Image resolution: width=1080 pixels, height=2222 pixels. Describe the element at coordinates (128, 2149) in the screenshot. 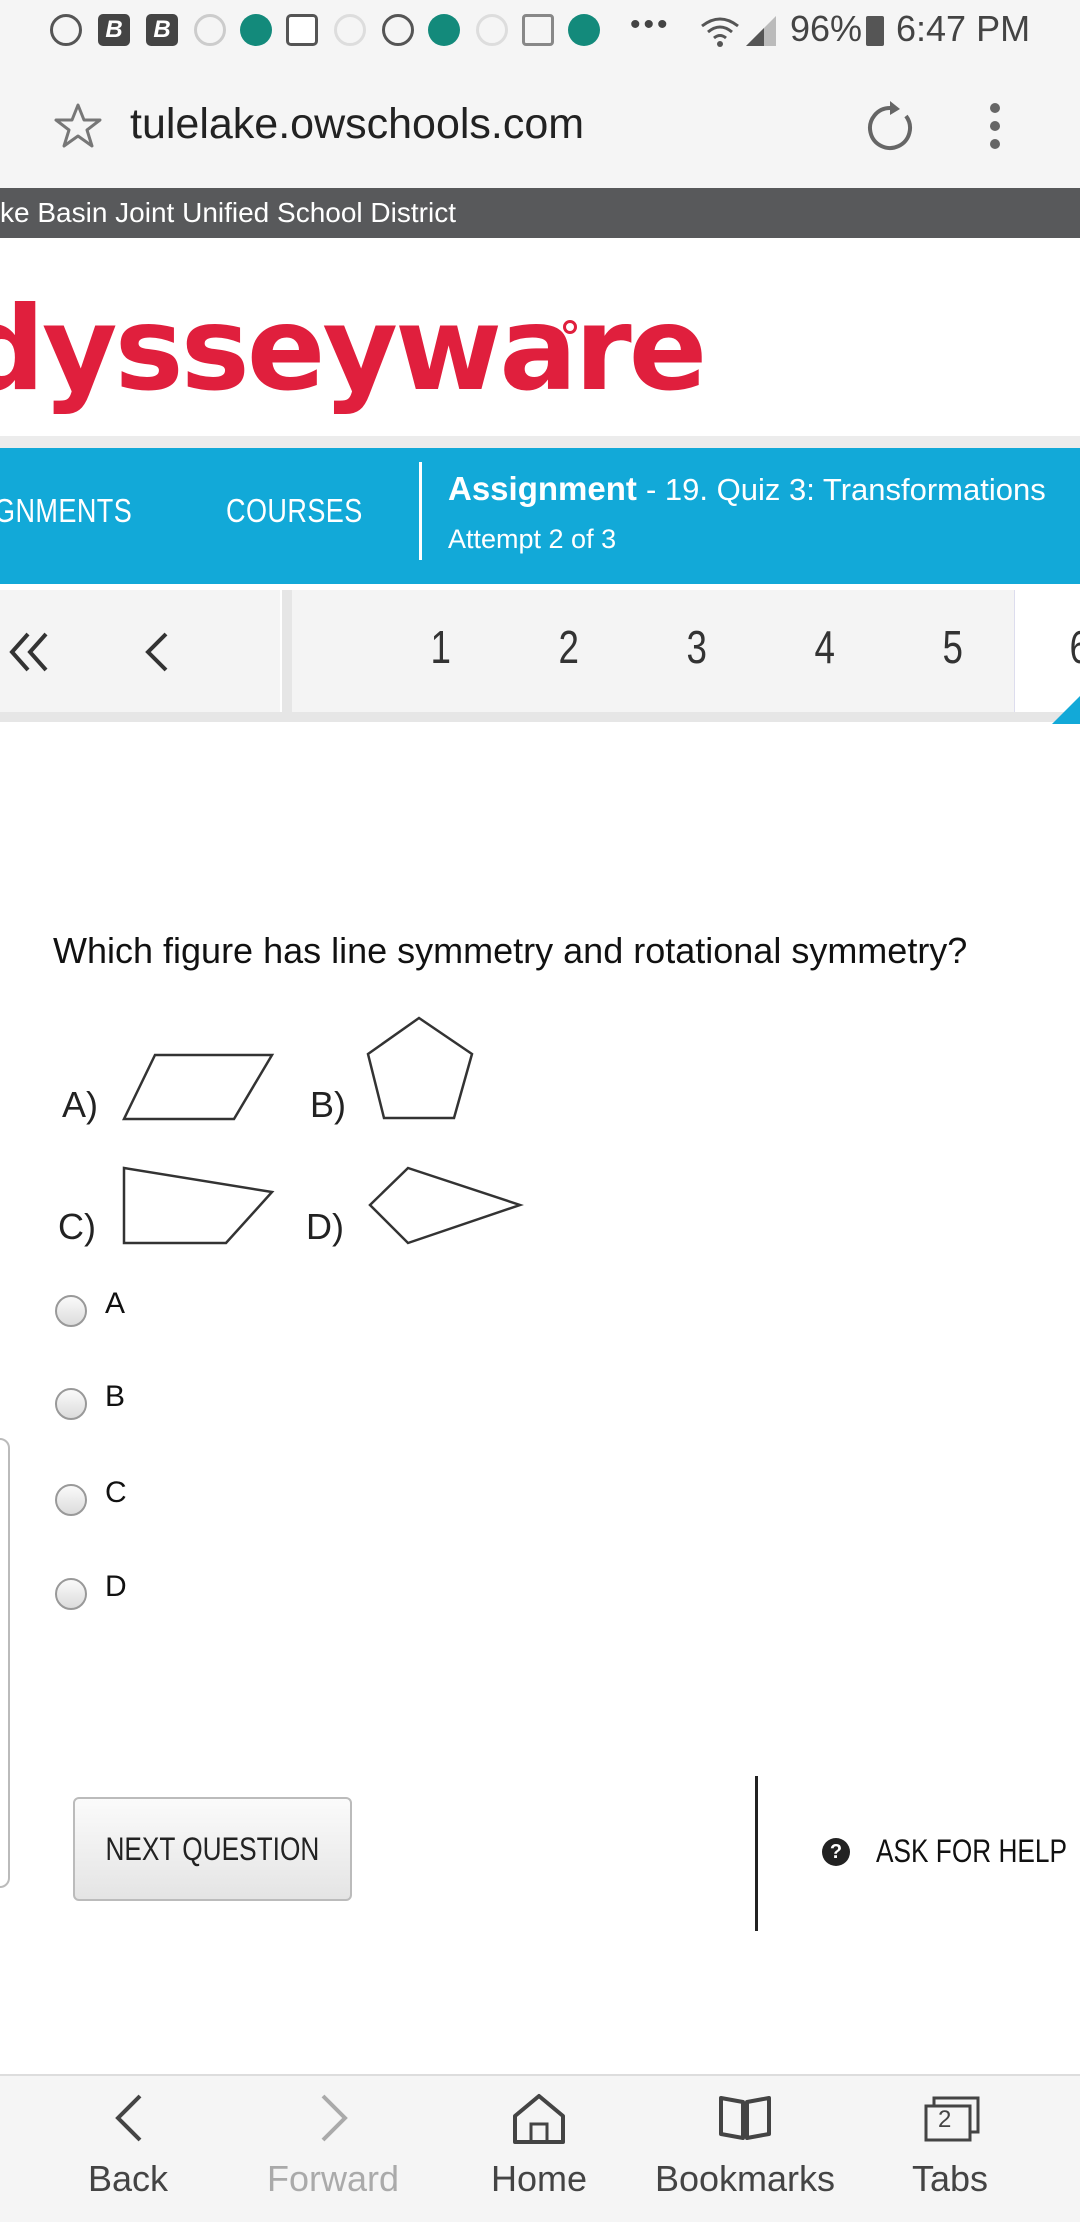

I see `back-button: Back` at that location.